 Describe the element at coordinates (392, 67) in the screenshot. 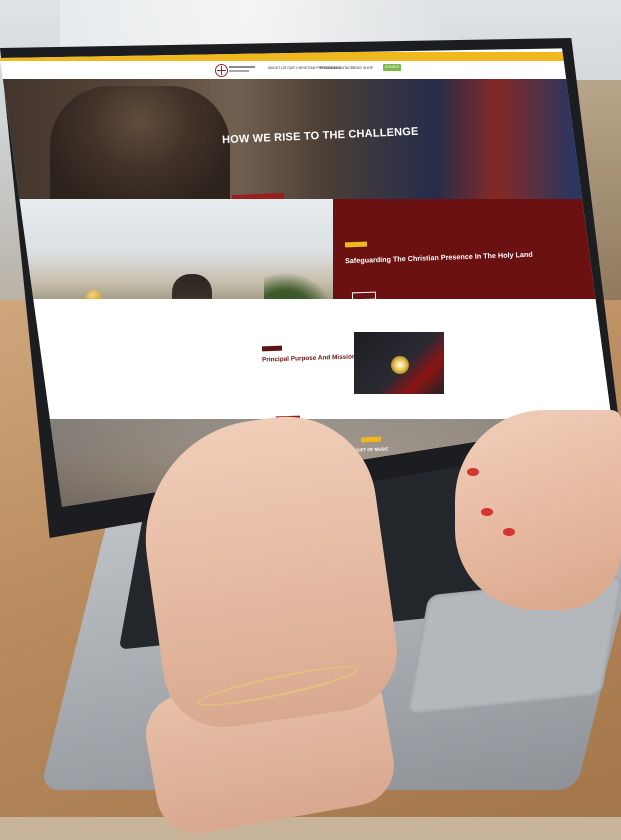

I see `donate-button: DONATE` at that location.